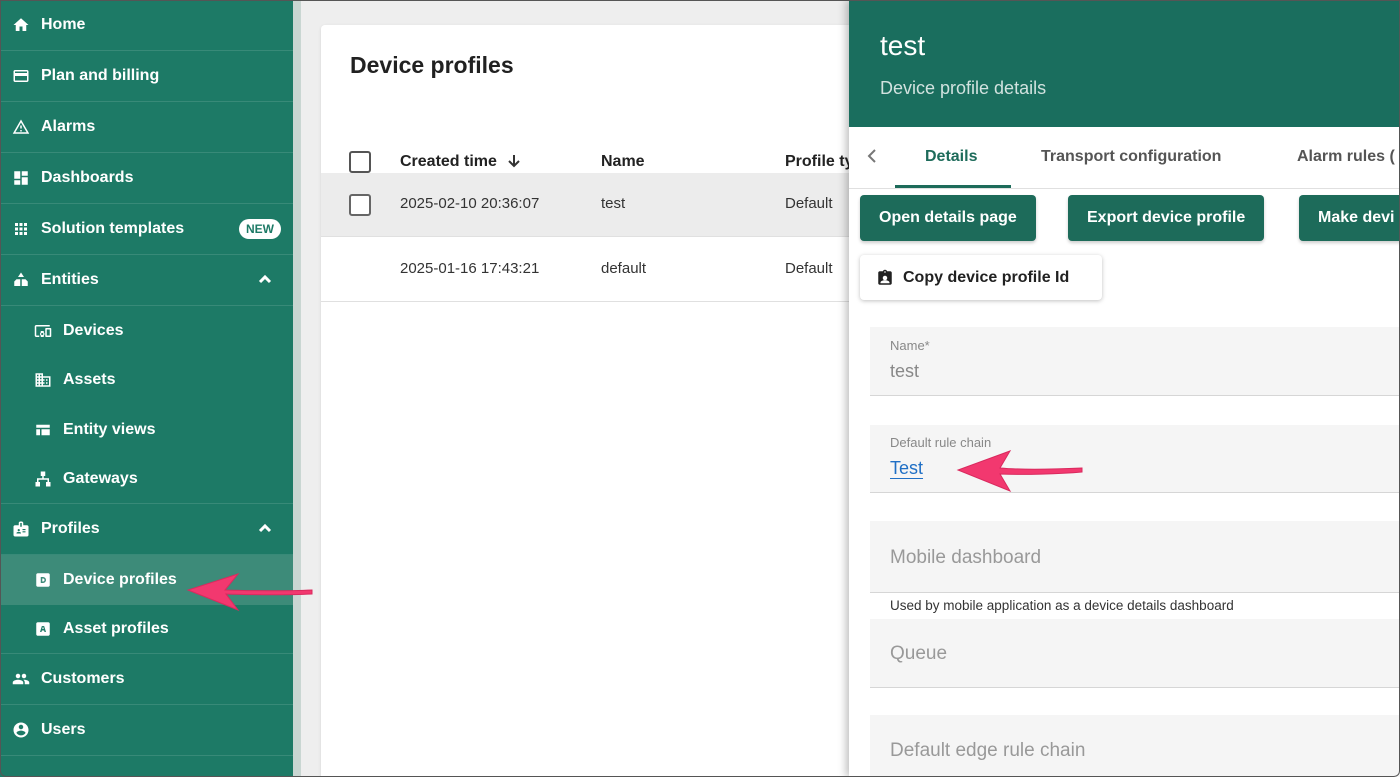 The width and height of the screenshot is (1400, 777). Describe the element at coordinates (986, 277) in the screenshot. I see `copy-id-label: Copy device profile Id` at that location.